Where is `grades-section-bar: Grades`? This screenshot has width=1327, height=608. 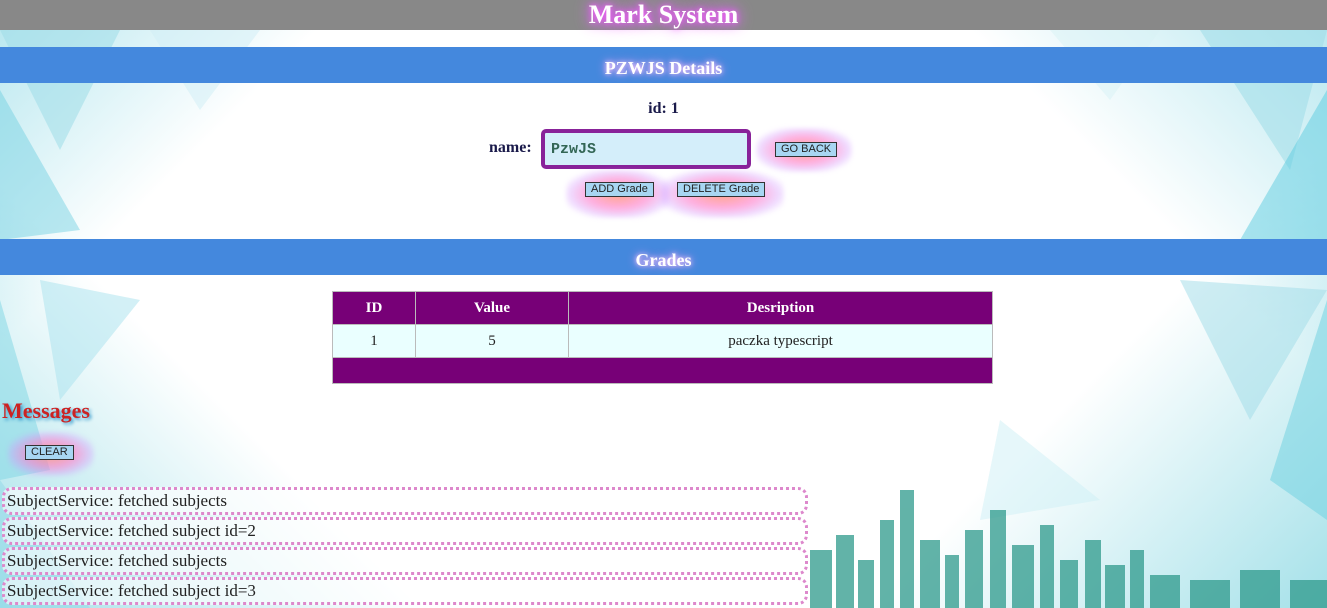
grades-section-bar: Grades is located at coordinates (663, 257).